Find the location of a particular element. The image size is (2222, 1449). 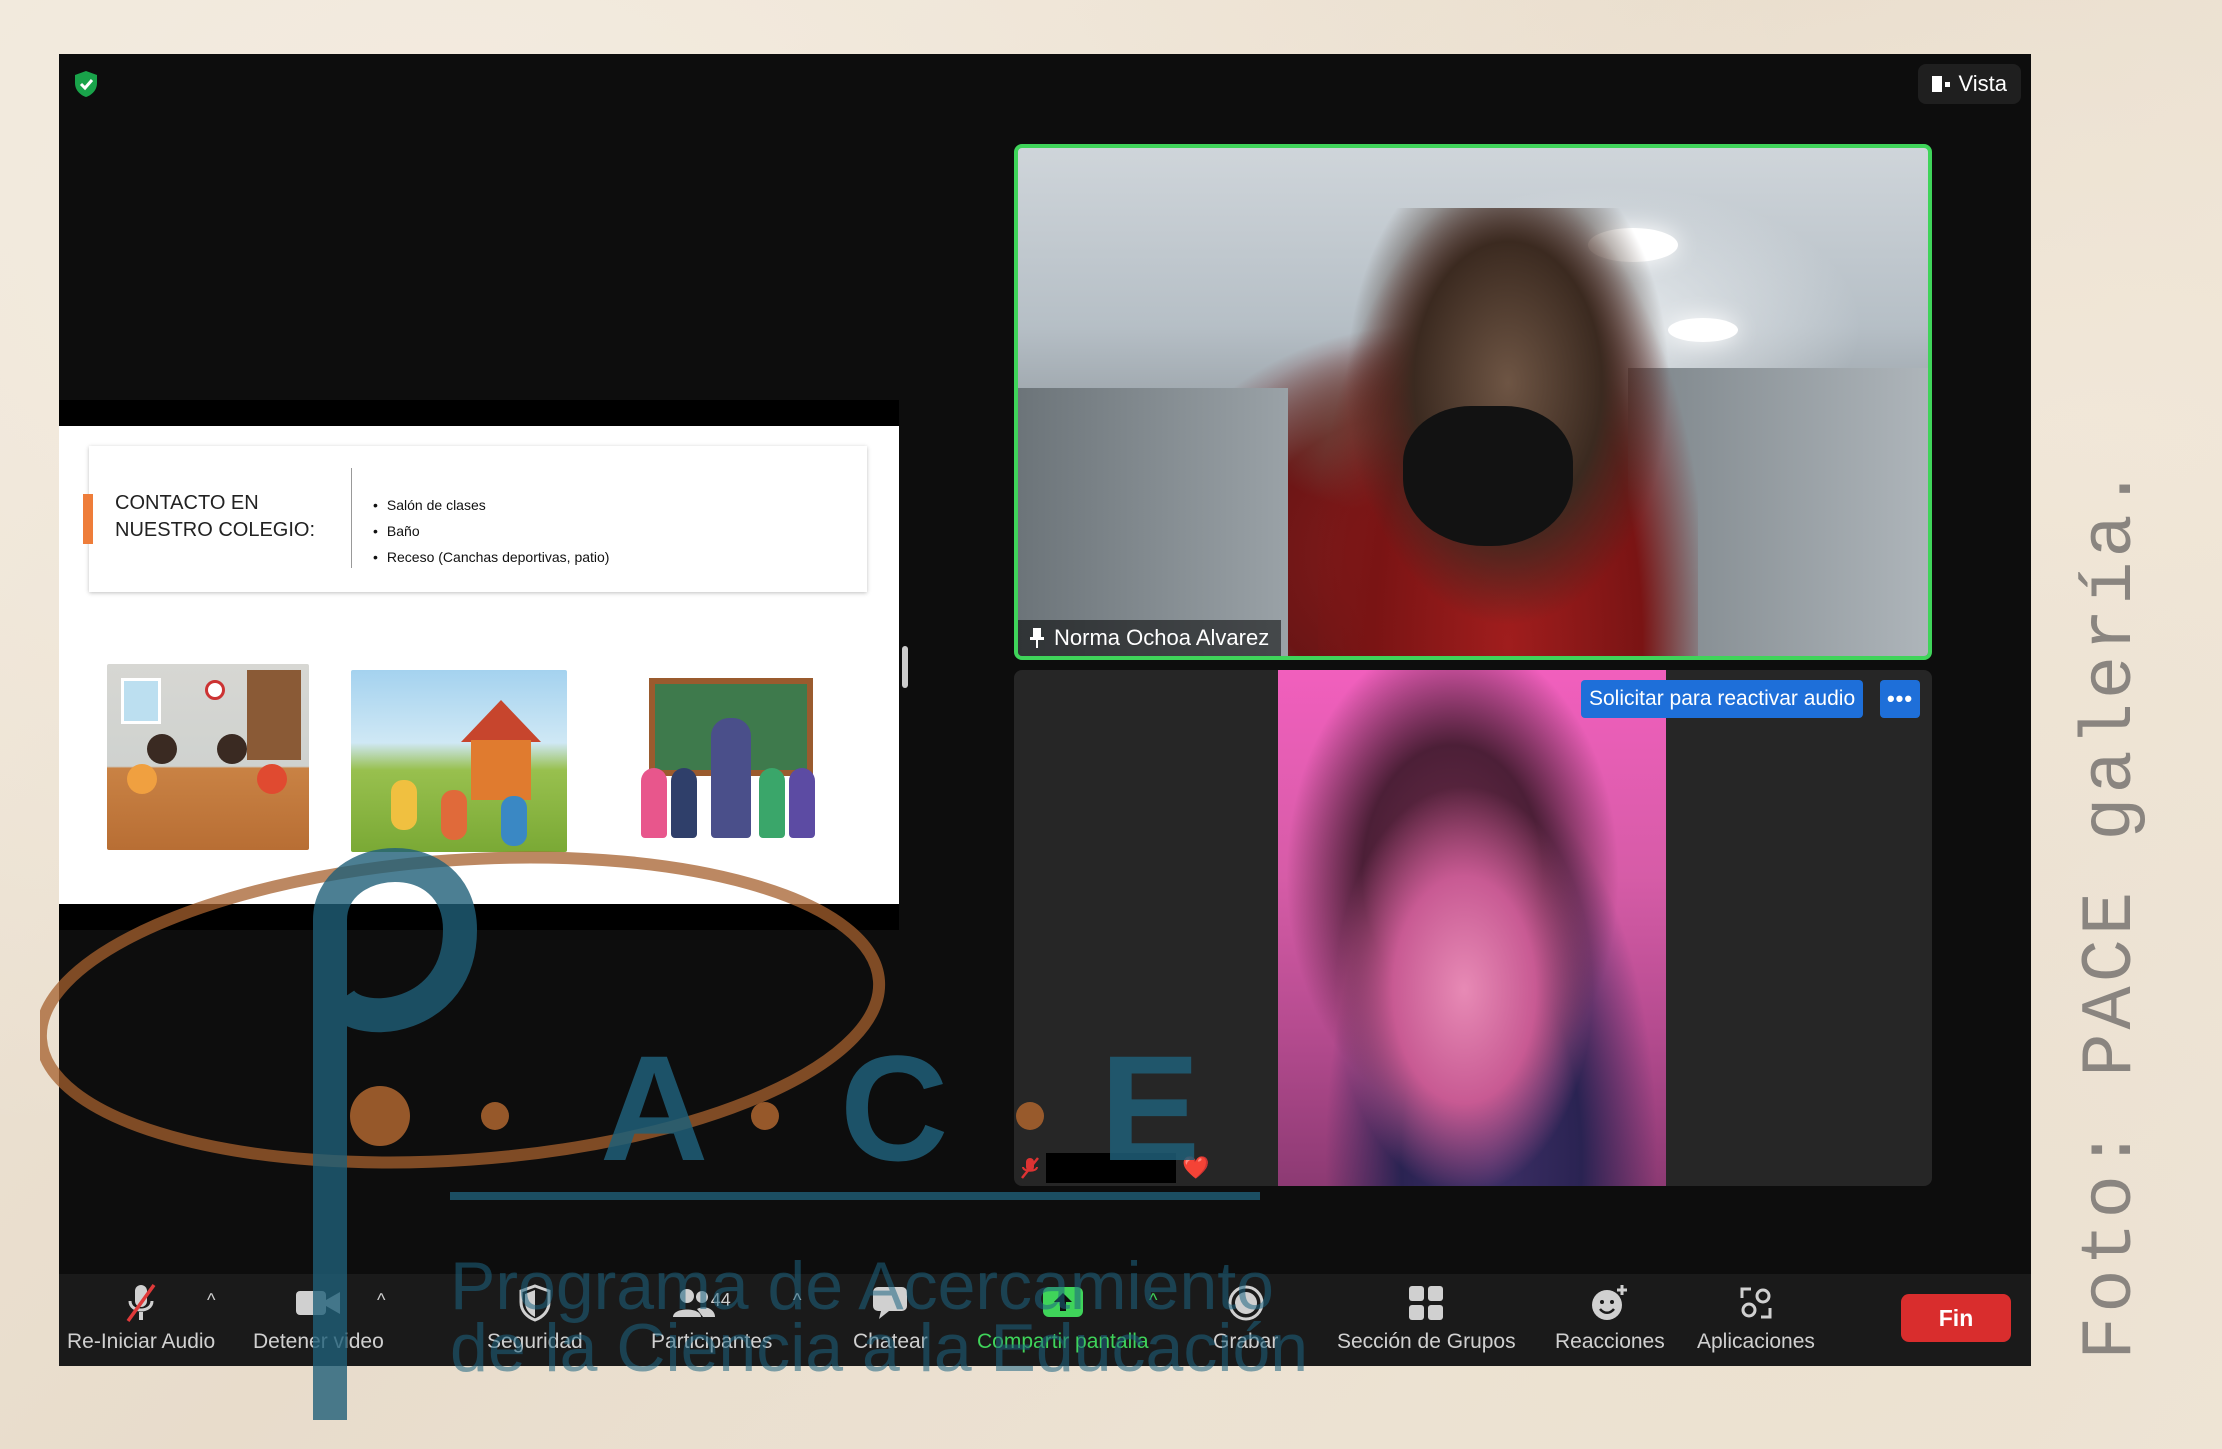

end-meeting-button: Fin is located at coordinates (1956, 1318).